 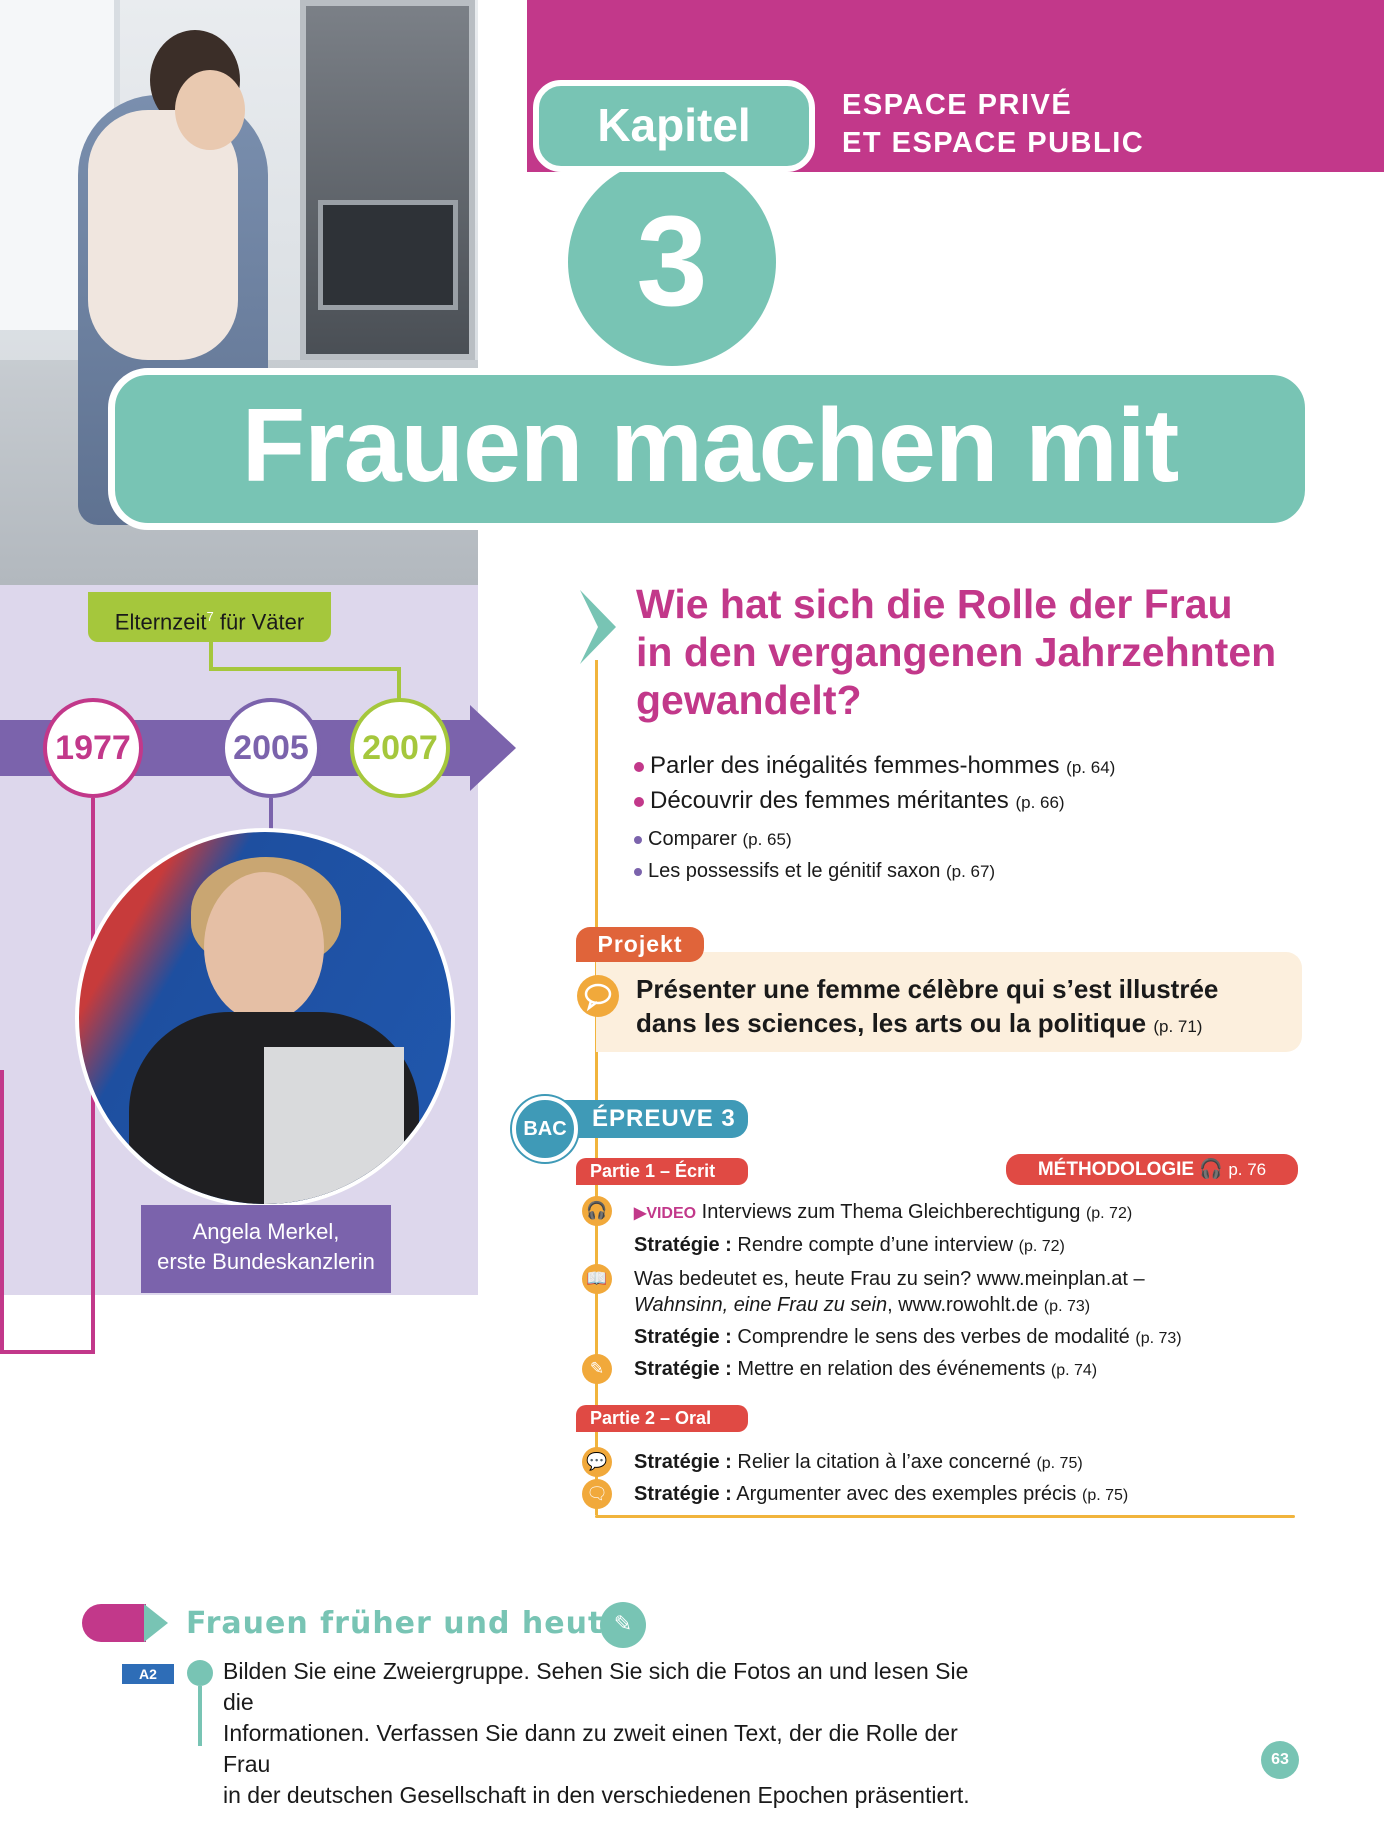 What do you see at coordinates (2, 1211) in the screenshot?
I see `timeline-branch-line` at bounding box center [2, 1211].